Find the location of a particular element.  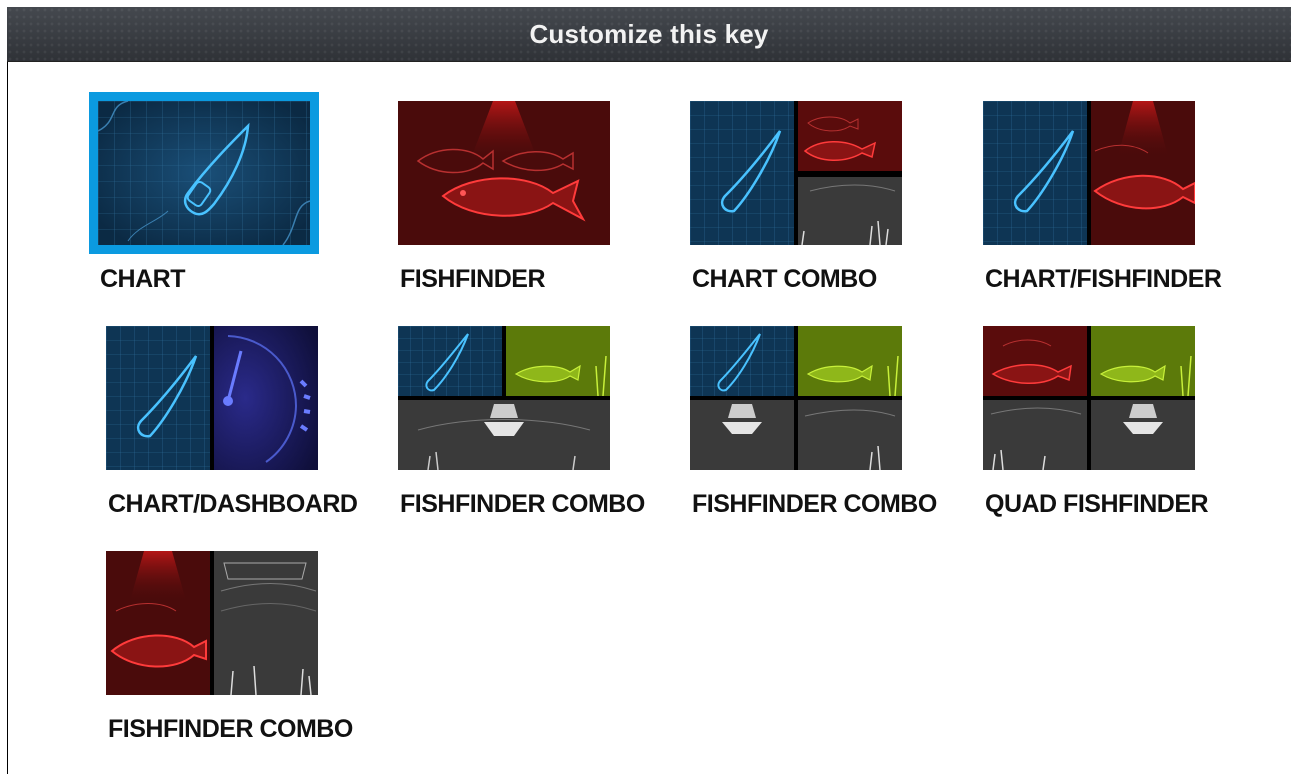

tile-chart-dashboard: CHART/DASHBOARD is located at coordinates (236, 423).